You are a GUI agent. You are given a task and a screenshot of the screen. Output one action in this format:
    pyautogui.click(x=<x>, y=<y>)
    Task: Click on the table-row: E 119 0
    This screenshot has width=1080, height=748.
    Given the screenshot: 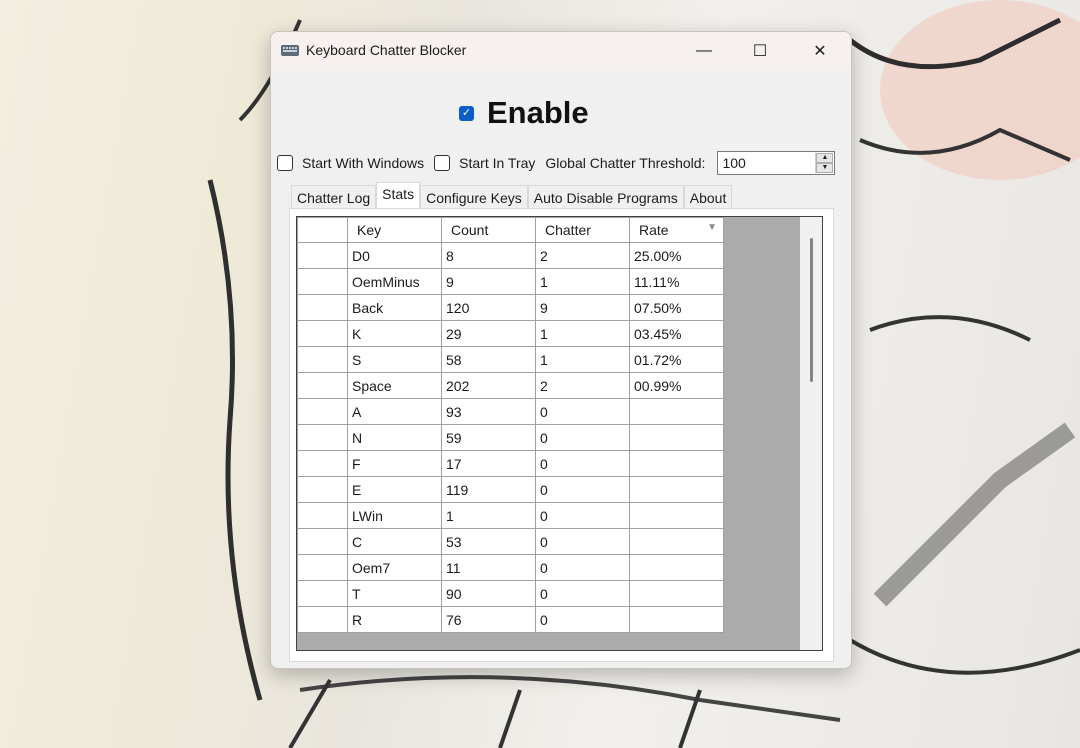 What is the action you would take?
    pyautogui.click(x=510, y=489)
    